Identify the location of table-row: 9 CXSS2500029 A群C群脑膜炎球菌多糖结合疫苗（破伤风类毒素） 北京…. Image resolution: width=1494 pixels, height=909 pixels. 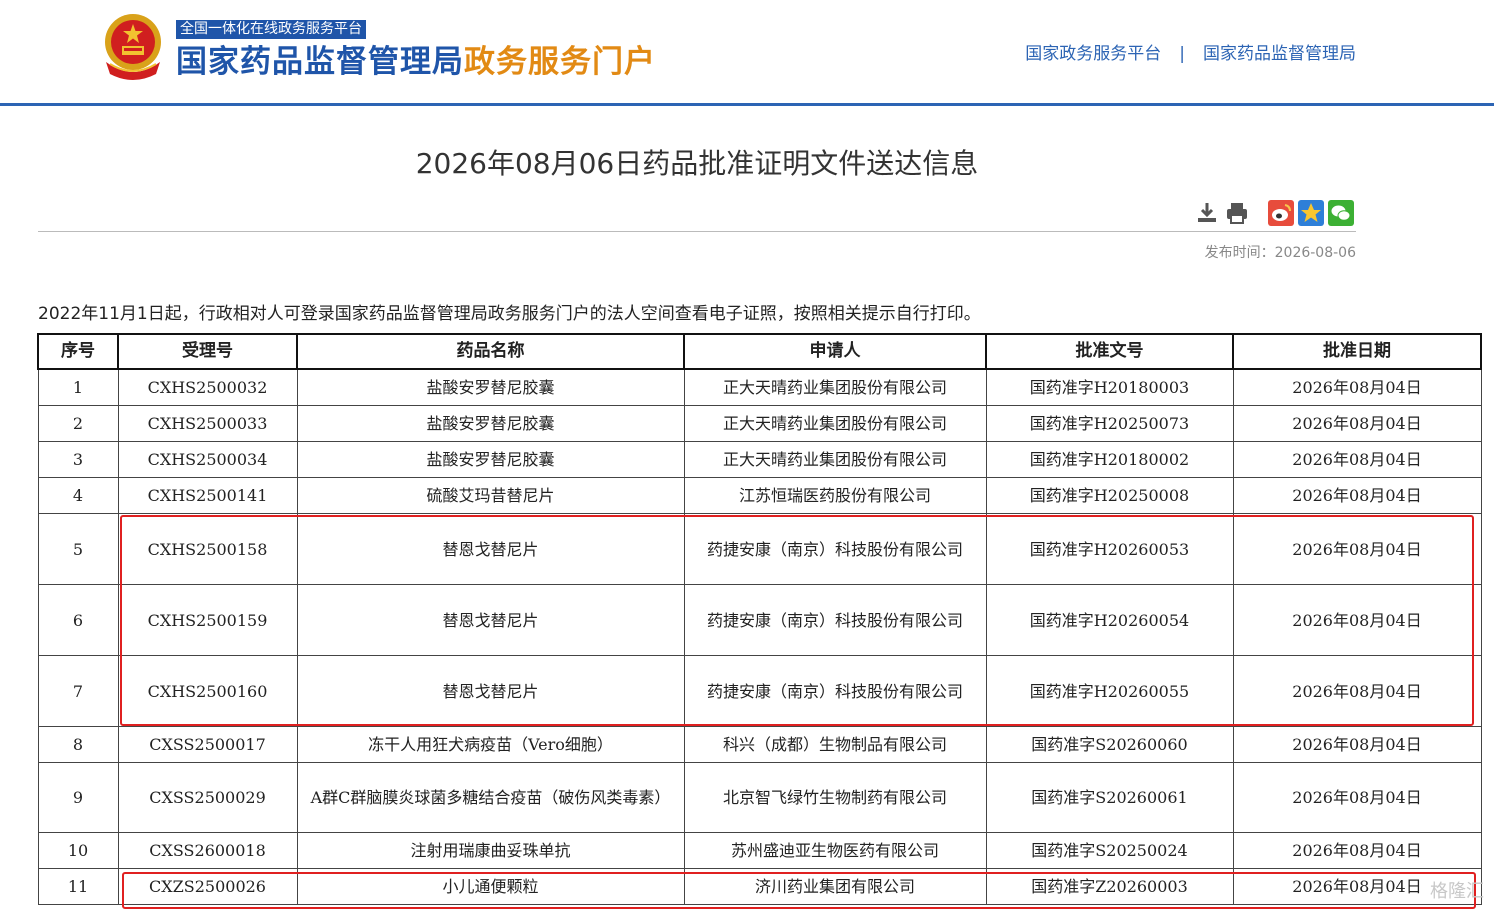
(759, 797).